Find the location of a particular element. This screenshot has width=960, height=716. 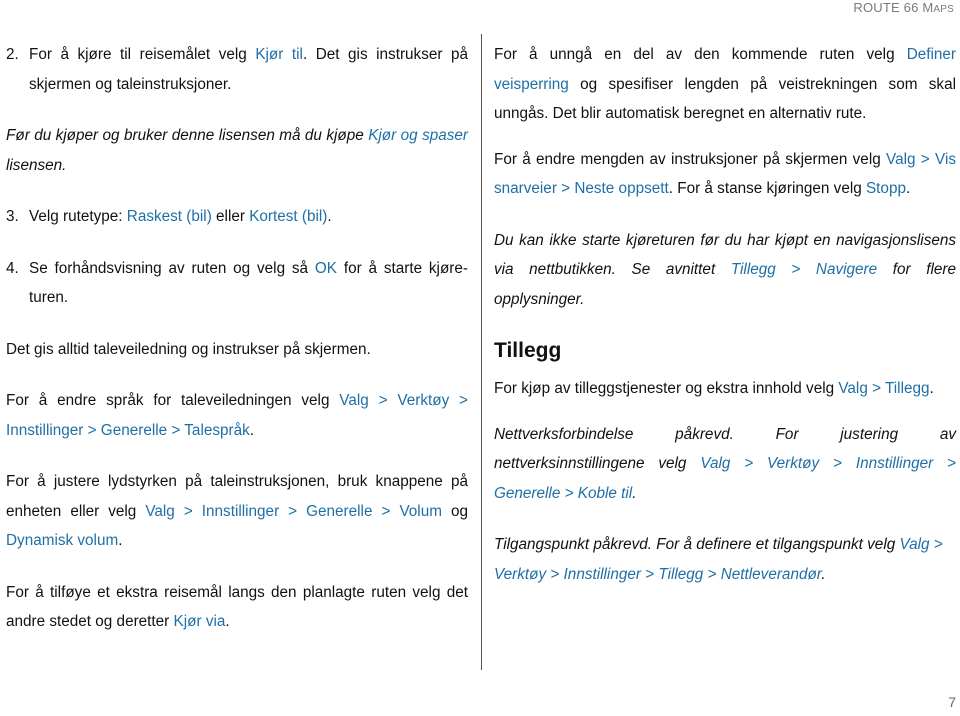

running-header: ROUTE 66 MAPS is located at coordinates (903, 7).